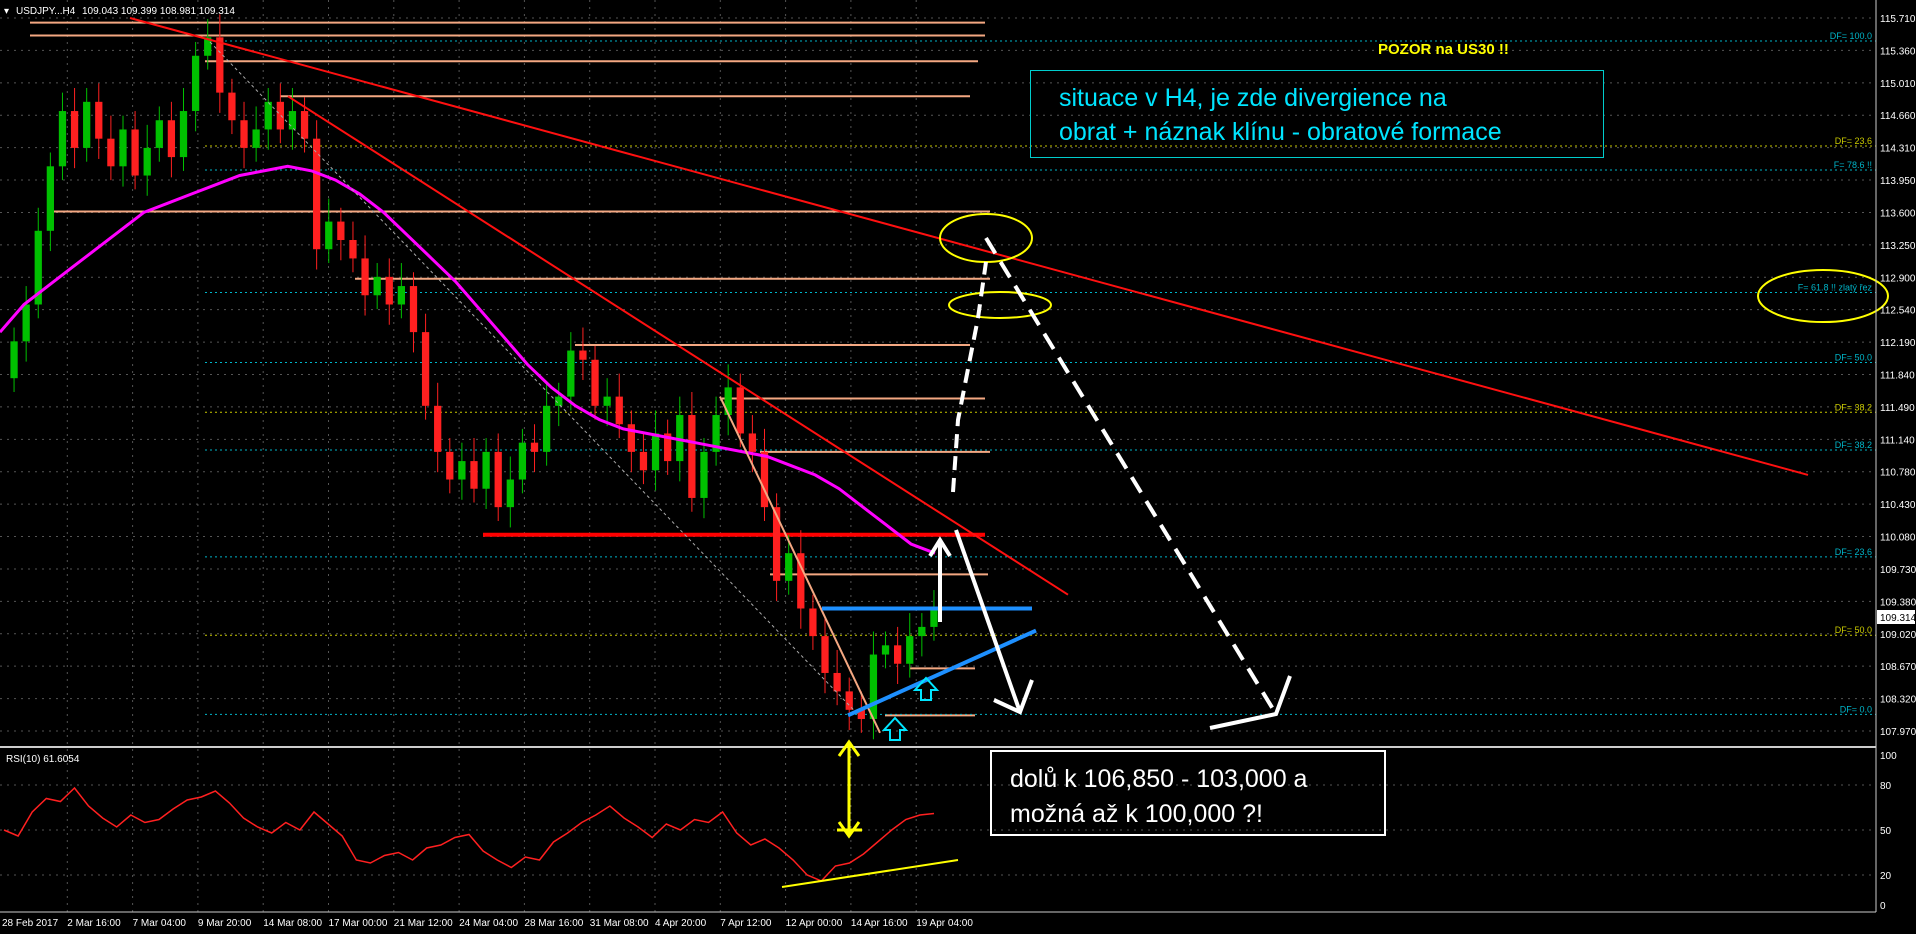 This screenshot has width=1916, height=934. What do you see at coordinates (292, 923) in the screenshot?
I see `time-tick: 14 Mar 08:00` at bounding box center [292, 923].